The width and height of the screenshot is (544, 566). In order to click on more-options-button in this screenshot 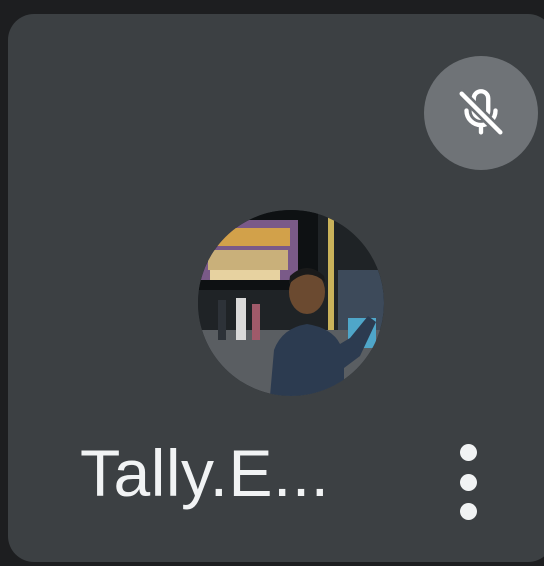, I will do `click(468, 482)`.